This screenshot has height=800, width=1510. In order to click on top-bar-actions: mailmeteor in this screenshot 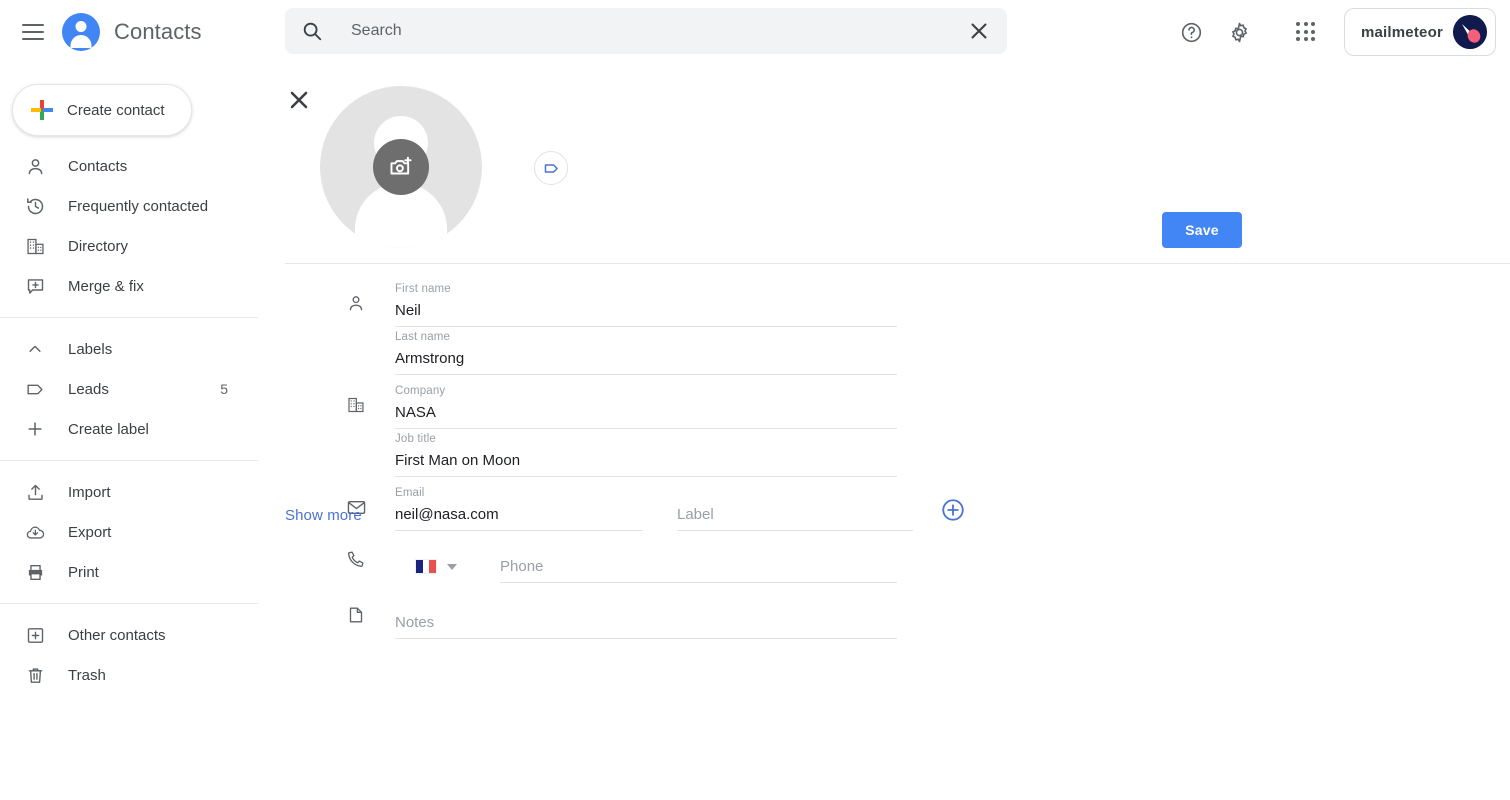, I will do `click(1339, 32)`.